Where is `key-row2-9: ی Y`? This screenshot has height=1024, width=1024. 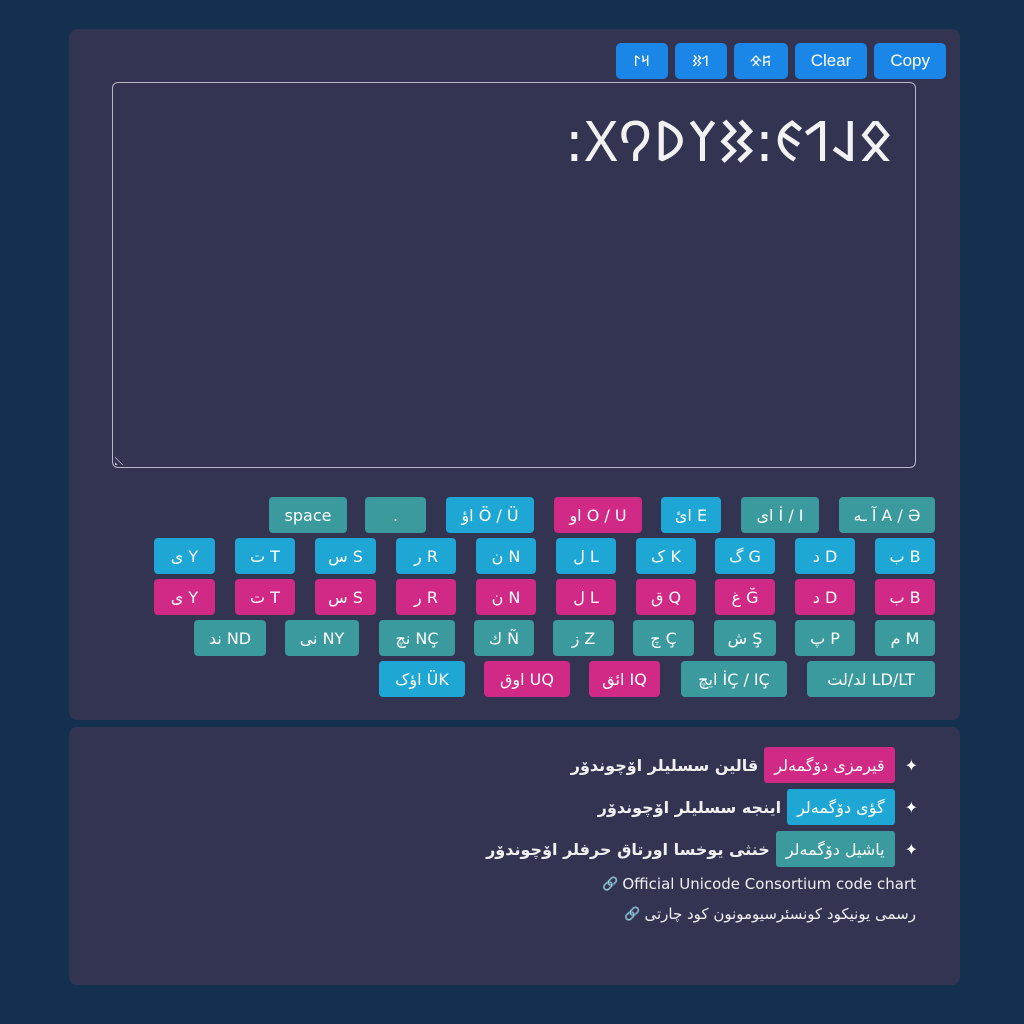 key-row2-9: ی Y is located at coordinates (184, 556).